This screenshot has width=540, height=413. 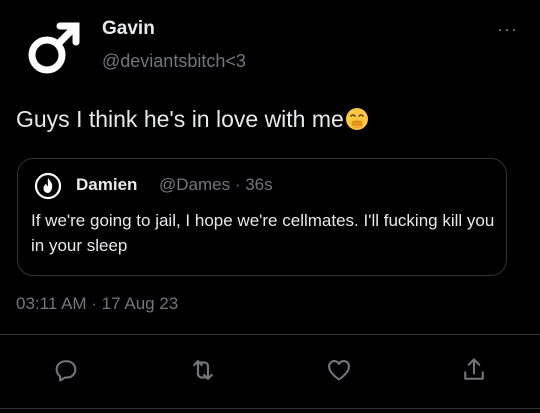 I want to click on quoted-display-name: Damien, so click(x=106, y=185).